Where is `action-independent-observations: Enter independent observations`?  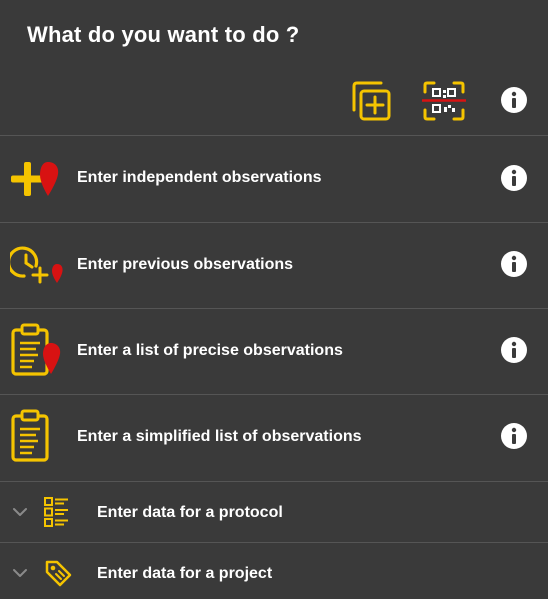 action-independent-observations: Enter independent observations is located at coordinates (274, 179).